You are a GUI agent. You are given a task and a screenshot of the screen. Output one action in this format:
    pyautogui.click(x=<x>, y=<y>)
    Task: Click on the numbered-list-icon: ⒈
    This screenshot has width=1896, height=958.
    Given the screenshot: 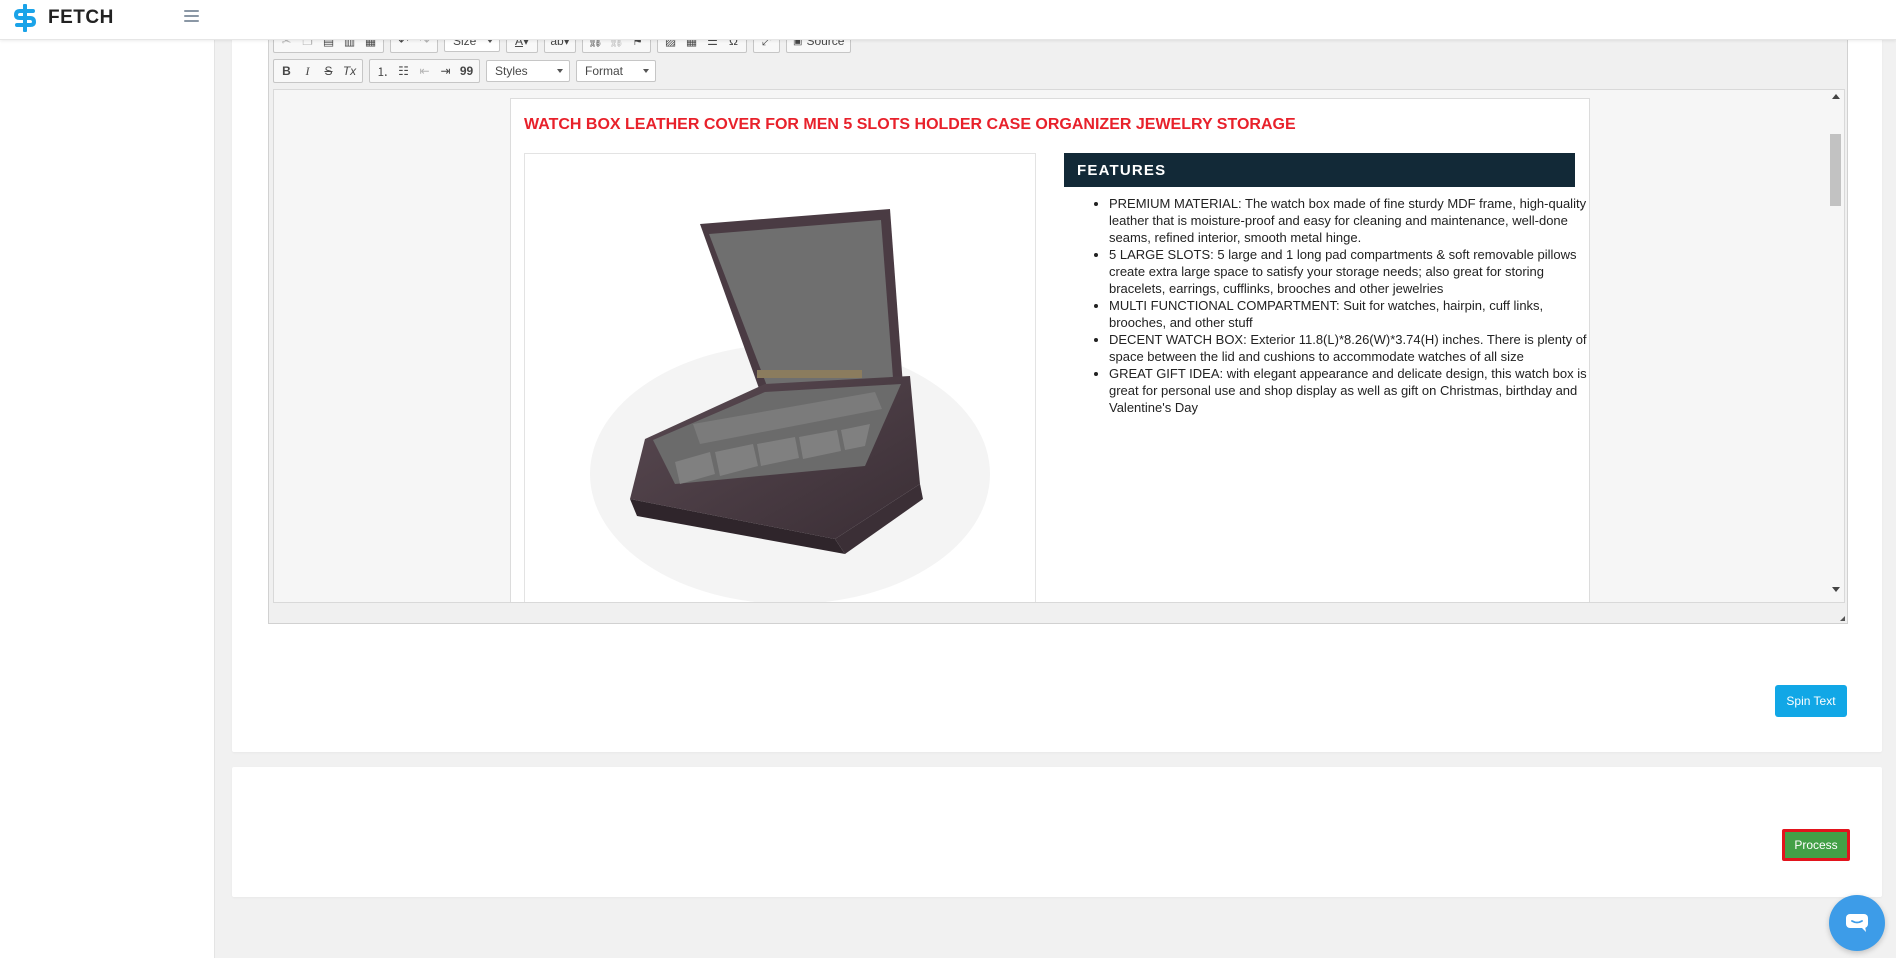 What is the action you would take?
    pyautogui.click(x=382, y=71)
    